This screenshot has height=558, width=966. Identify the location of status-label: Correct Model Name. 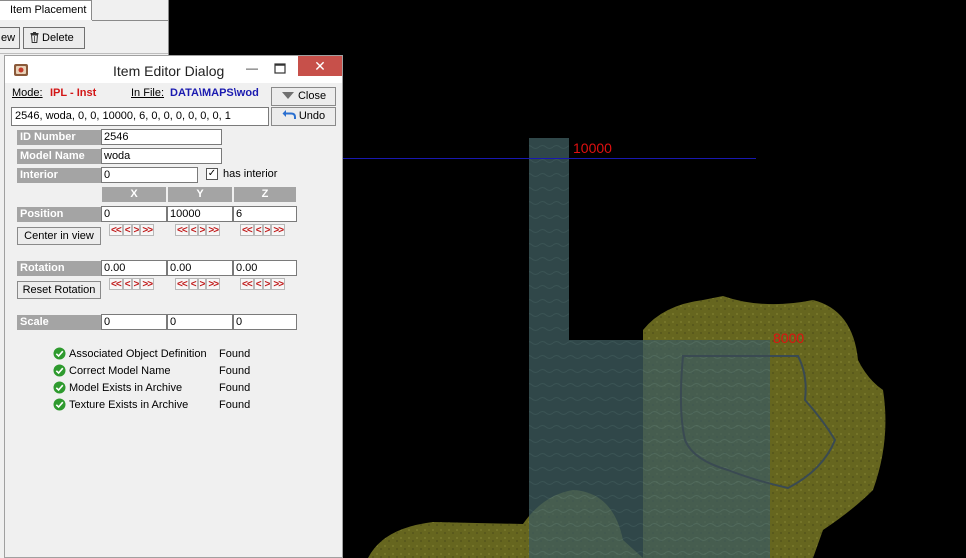
(120, 371).